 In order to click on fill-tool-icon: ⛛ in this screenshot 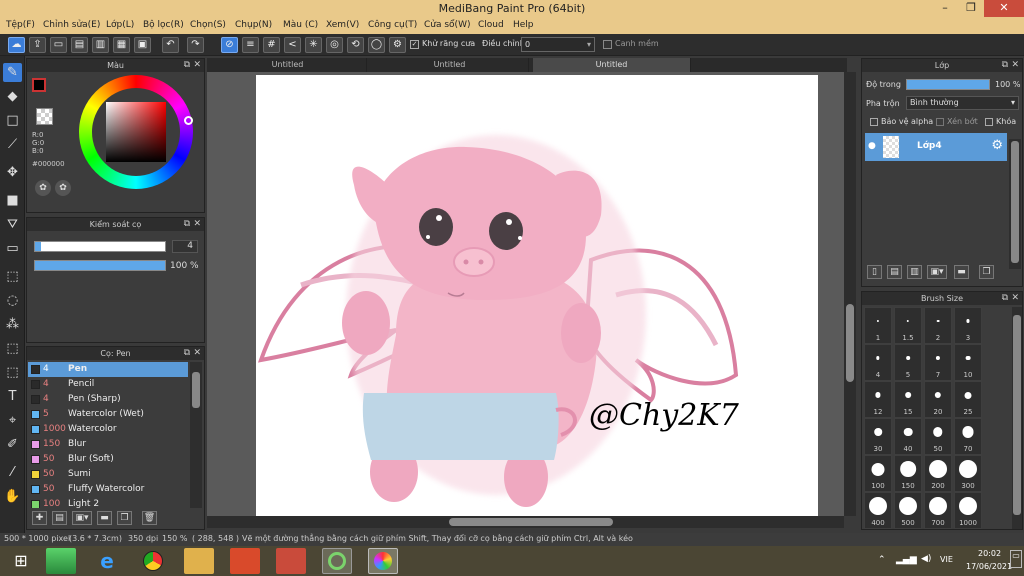, I will do `click(12, 224)`.